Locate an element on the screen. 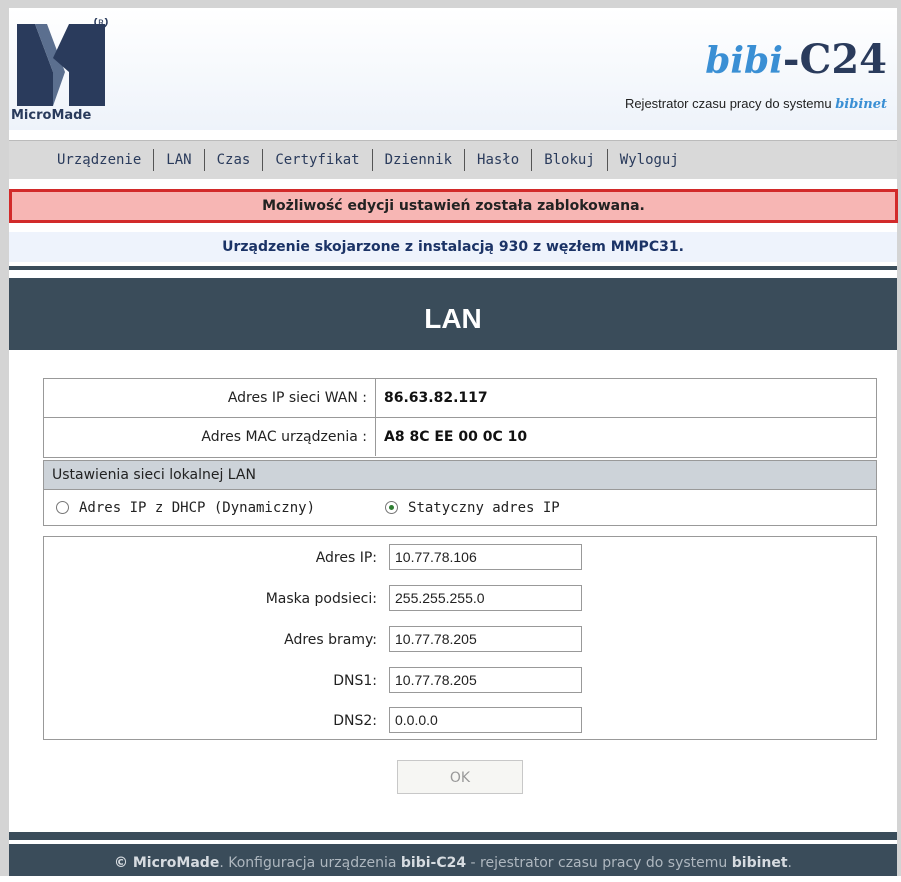  dns2-input: 0.0.0.0 is located at coordinates (485, 720).